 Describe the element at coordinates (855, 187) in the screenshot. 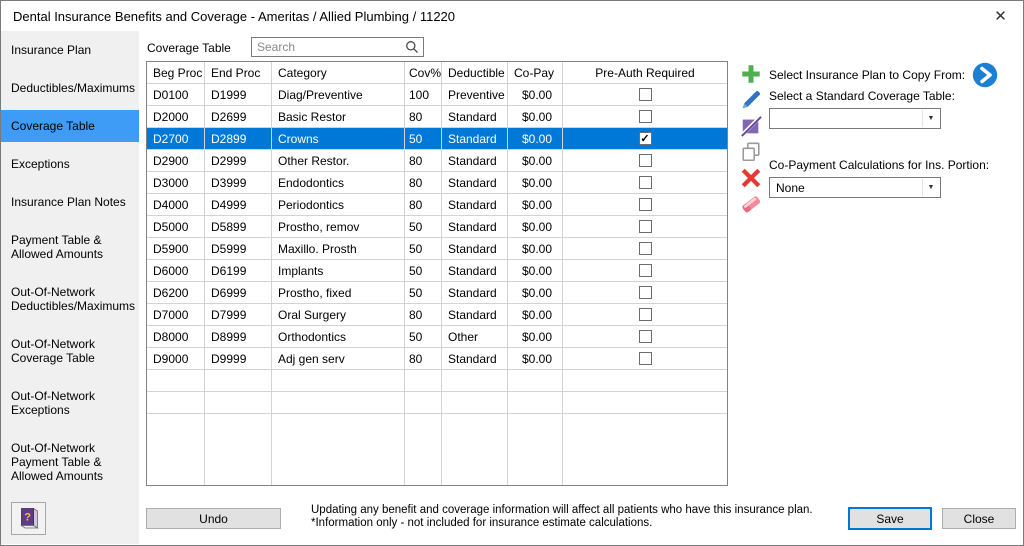

I see `copay-calc-dropdown: None ▼` at that location.